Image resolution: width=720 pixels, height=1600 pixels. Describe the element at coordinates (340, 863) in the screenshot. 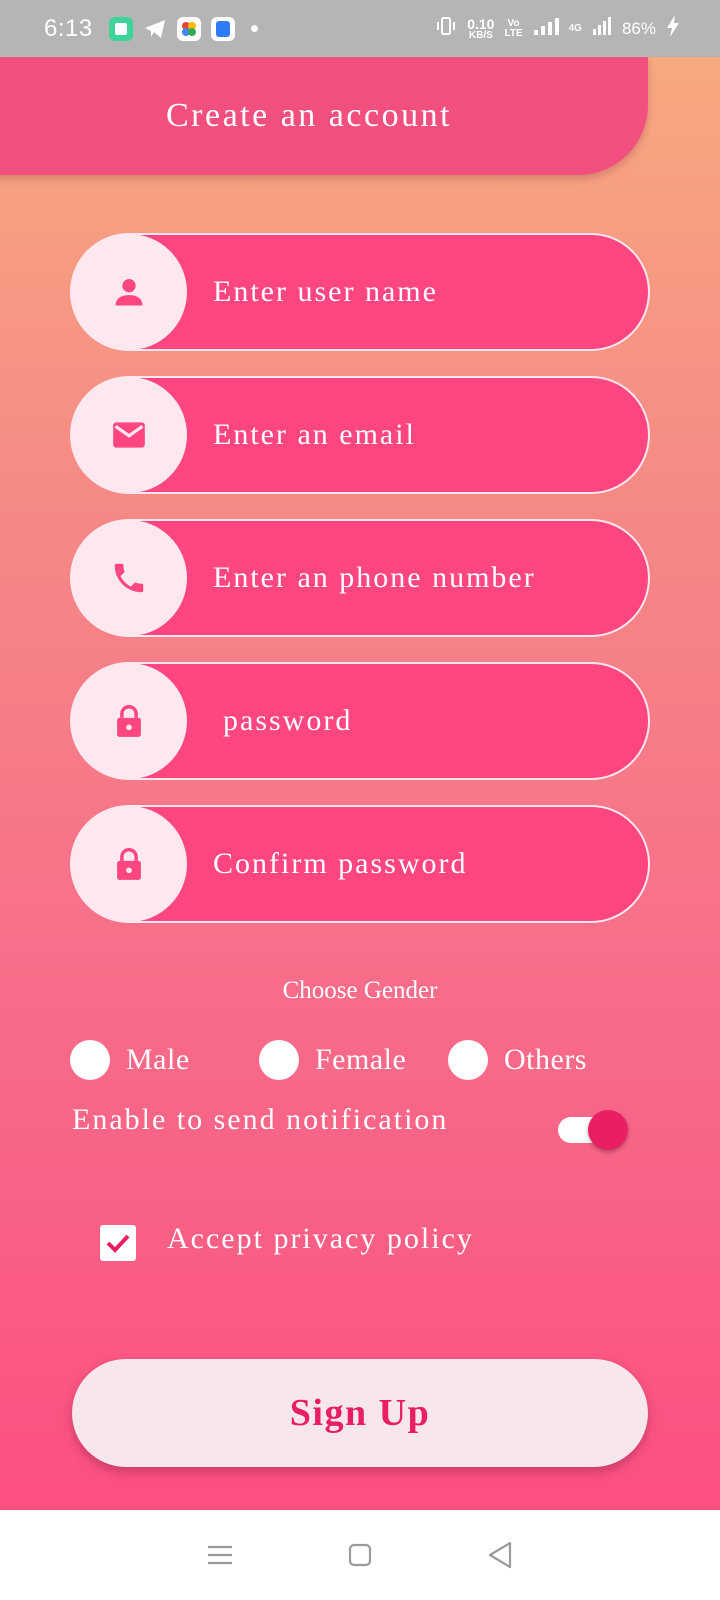

I see `confirm-password-placeholder: Confirm password` at that location.